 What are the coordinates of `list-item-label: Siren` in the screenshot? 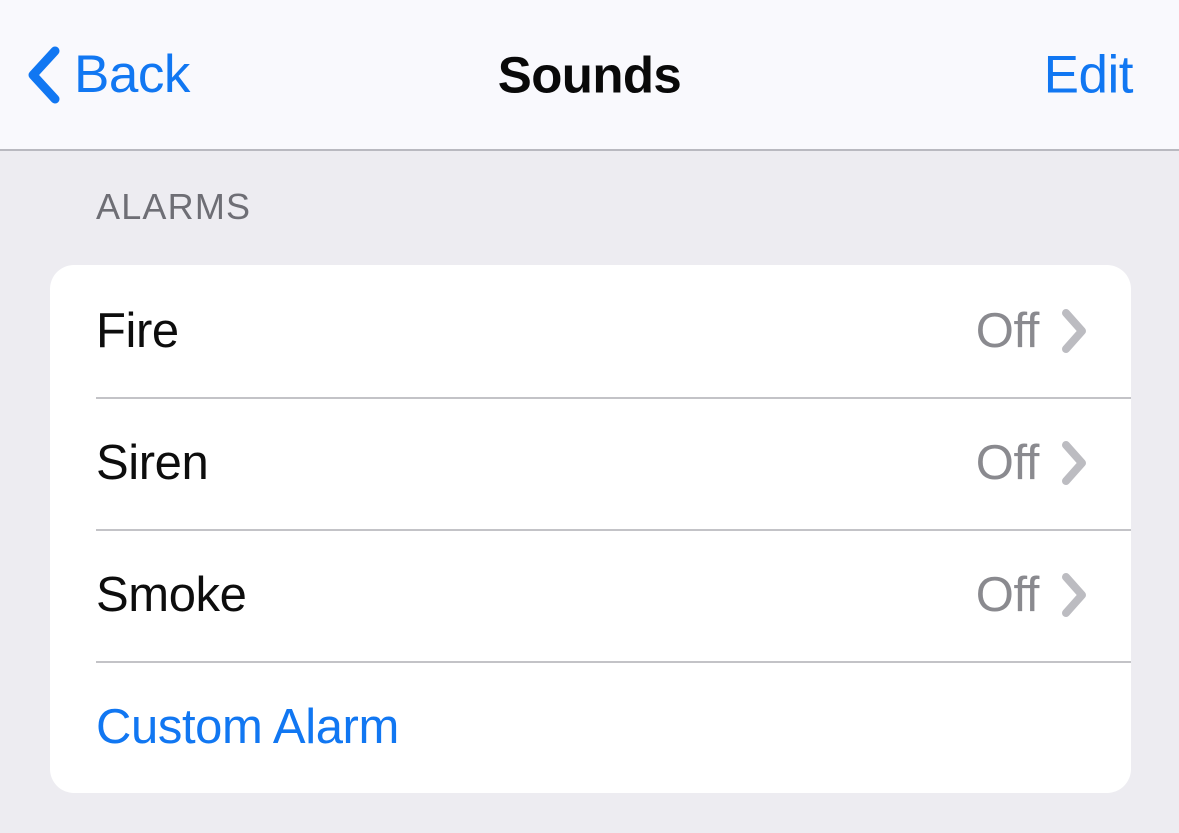 It's located at (152, 462).